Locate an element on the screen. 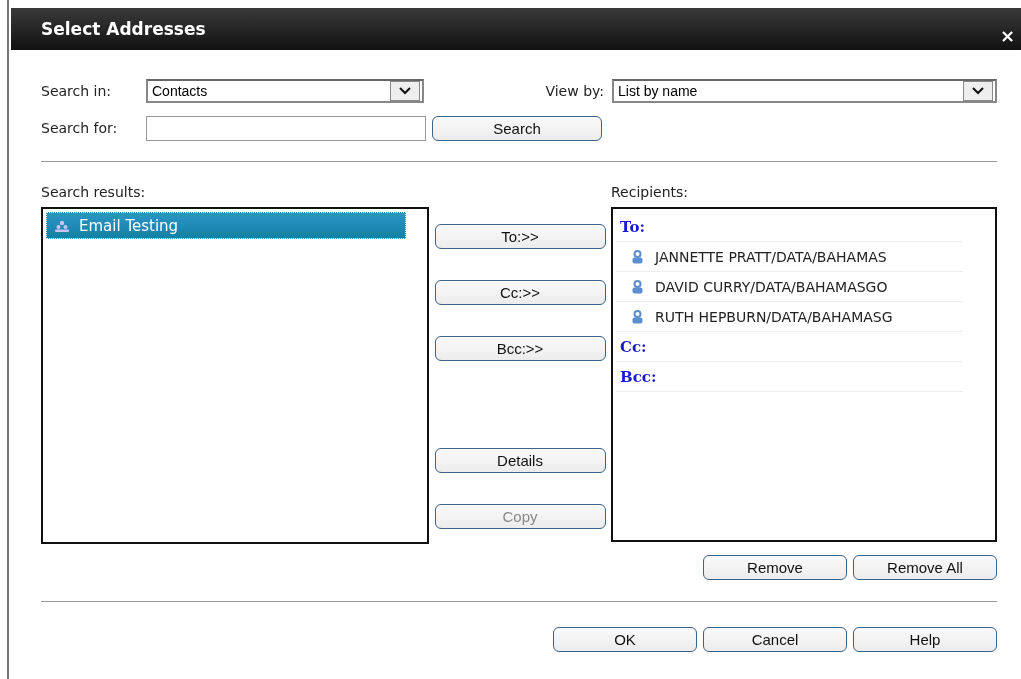  field-label: Search in: is located at coordinates (77, 91).